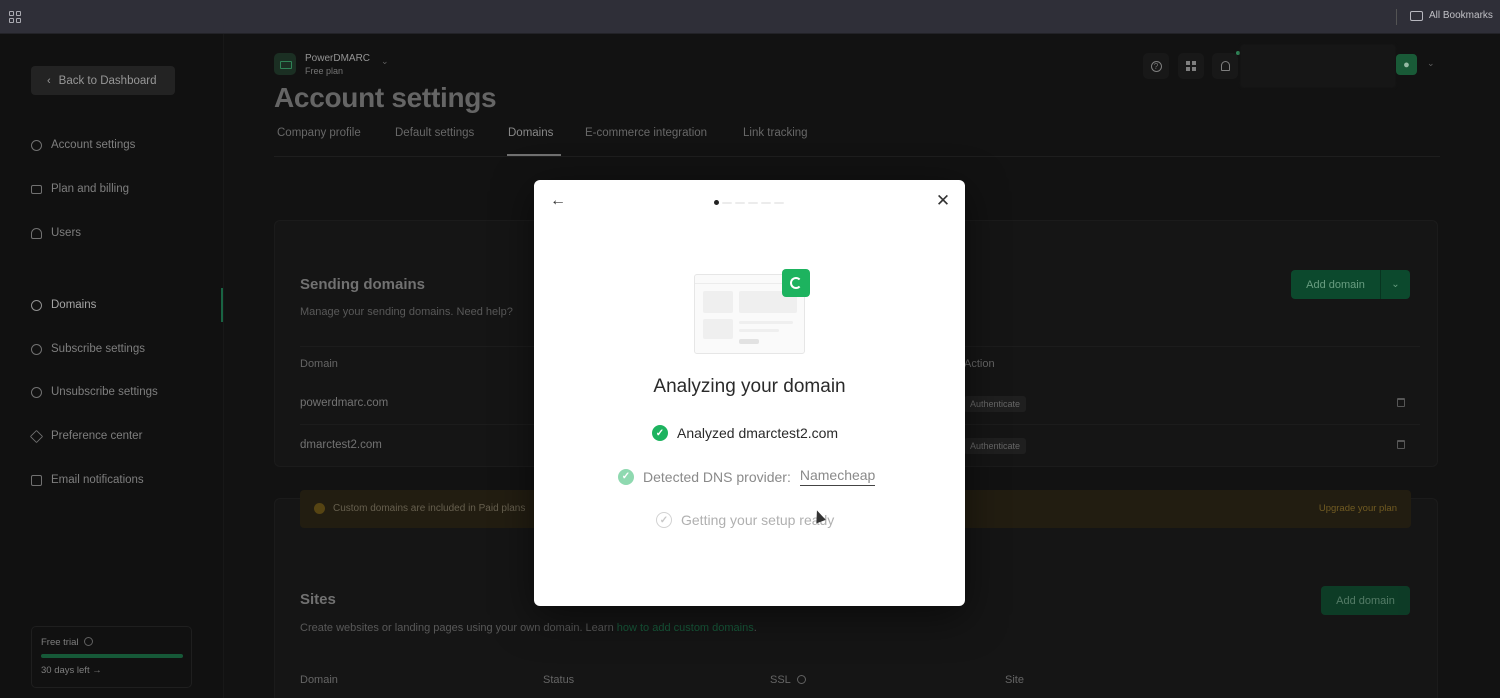 The width and height of the screenshot is (1500, 698). Describe the element at coordinates (534, 155) in the screenshot. I see `active-tab-underline` at that location.